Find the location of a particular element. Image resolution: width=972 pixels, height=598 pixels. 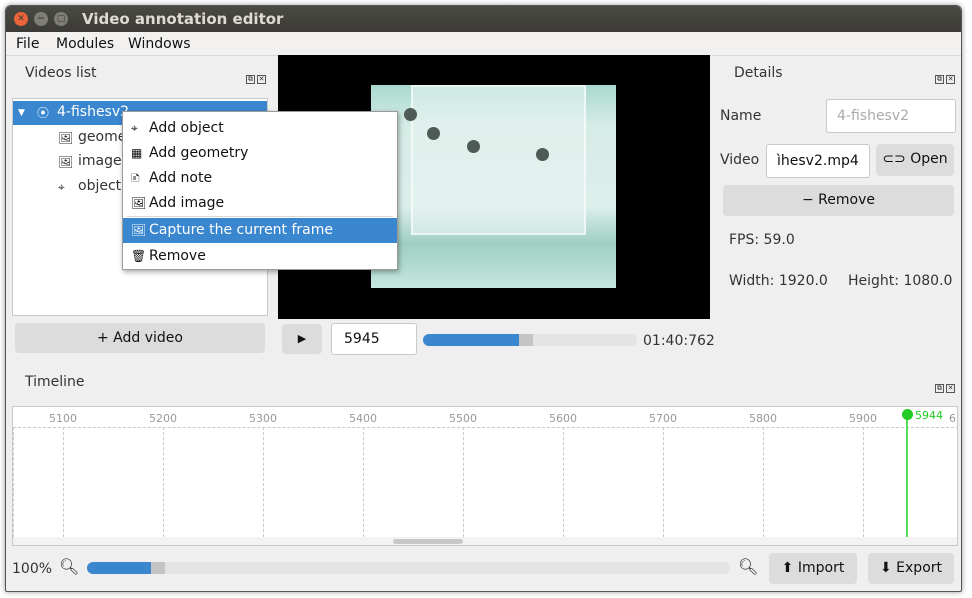

play-icon: ▶ is located at coordinates (302, 338).